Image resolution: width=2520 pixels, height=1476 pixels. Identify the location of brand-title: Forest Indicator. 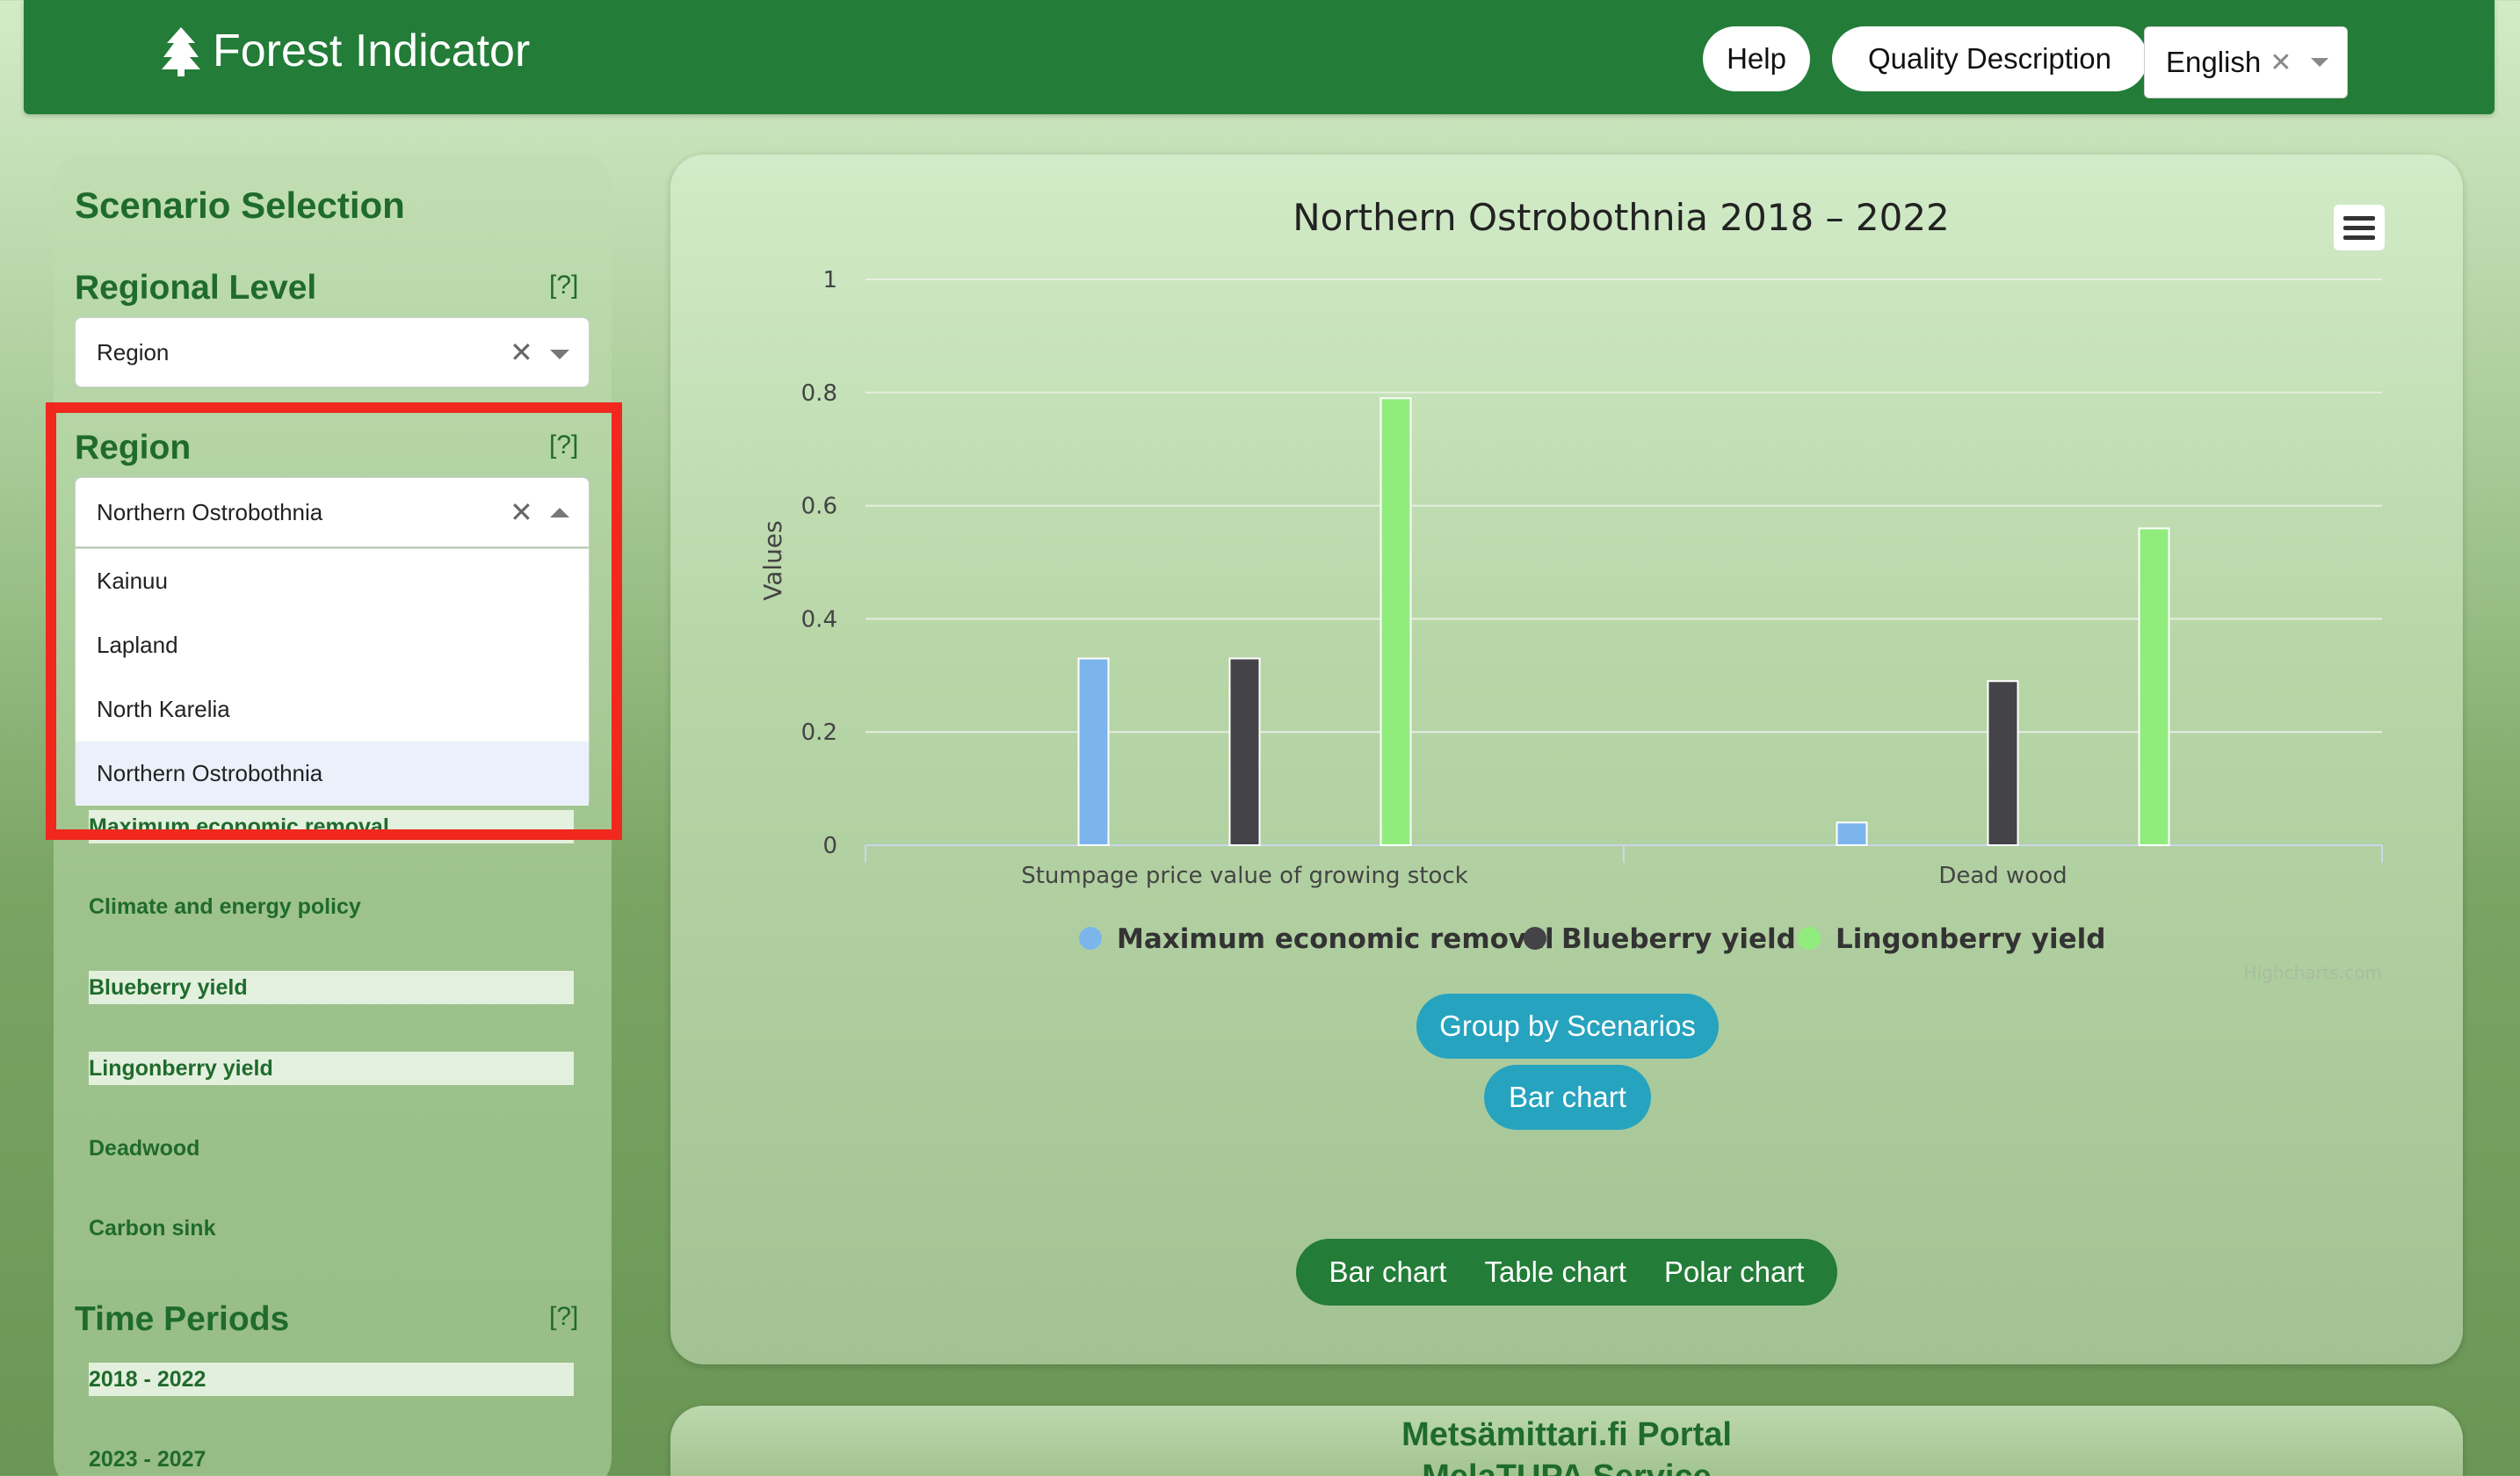
(372, 50).